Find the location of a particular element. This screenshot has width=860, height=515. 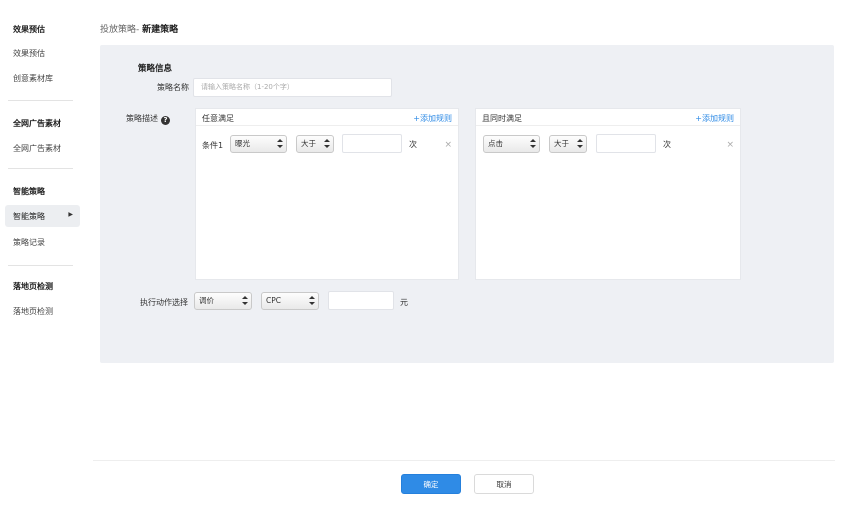

sidebar-group-title-landing-check: 落地页检测 is located at coordinates (33, 286).